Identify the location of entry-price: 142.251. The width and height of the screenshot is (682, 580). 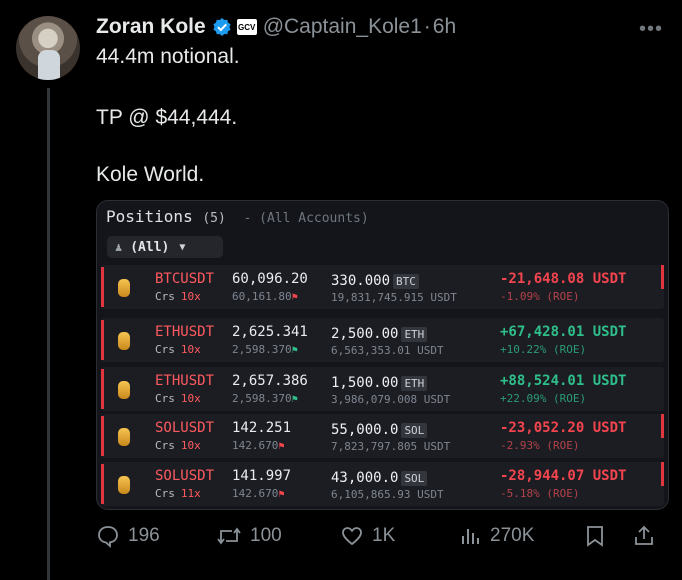
(262, 428).